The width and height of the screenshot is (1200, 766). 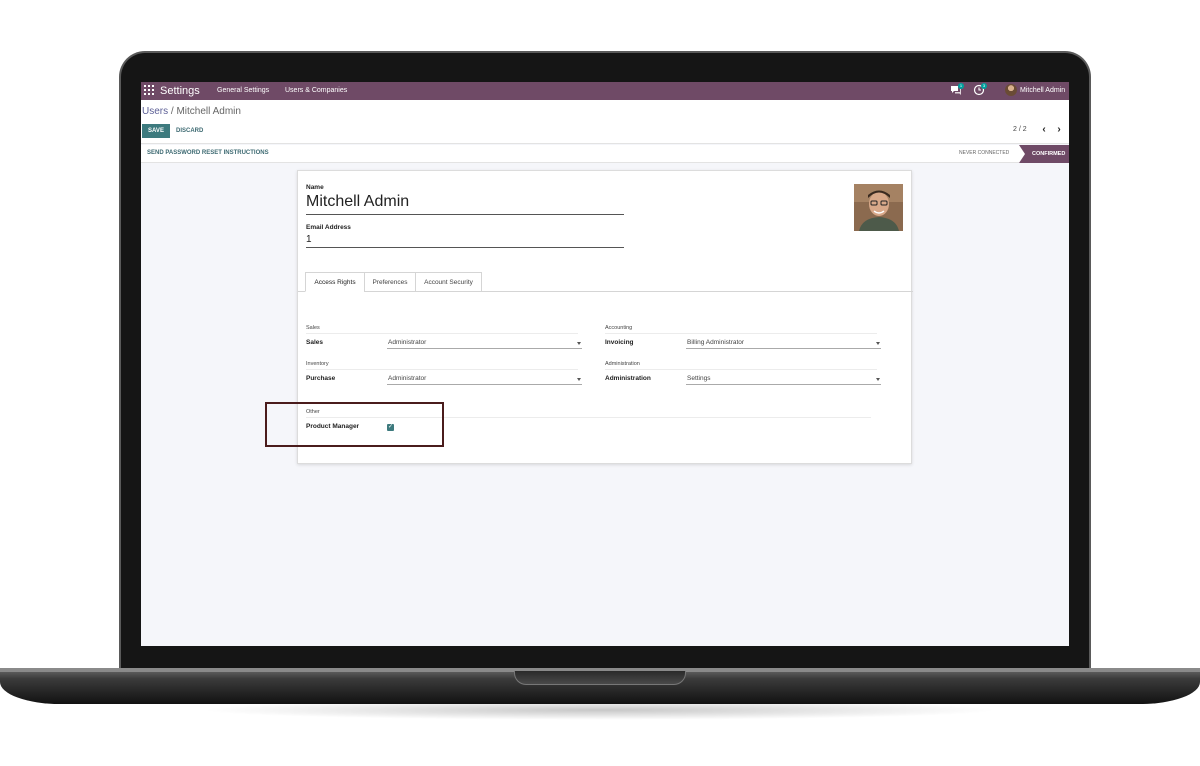 What do you see at coordinates (984, 153) in the screenshot?
I see `stage-never-connected: NEVER CONNECTED` at bounding box center [984, 153].